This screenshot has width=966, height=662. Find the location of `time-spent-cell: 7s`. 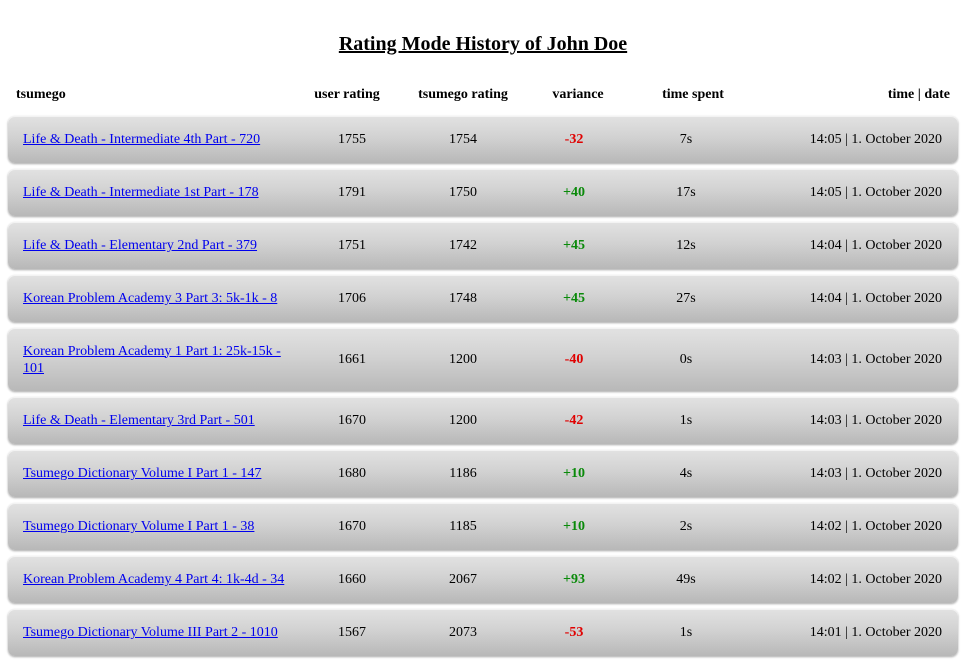

time-spent-cell: 7s is located at coordinates (686, 139).